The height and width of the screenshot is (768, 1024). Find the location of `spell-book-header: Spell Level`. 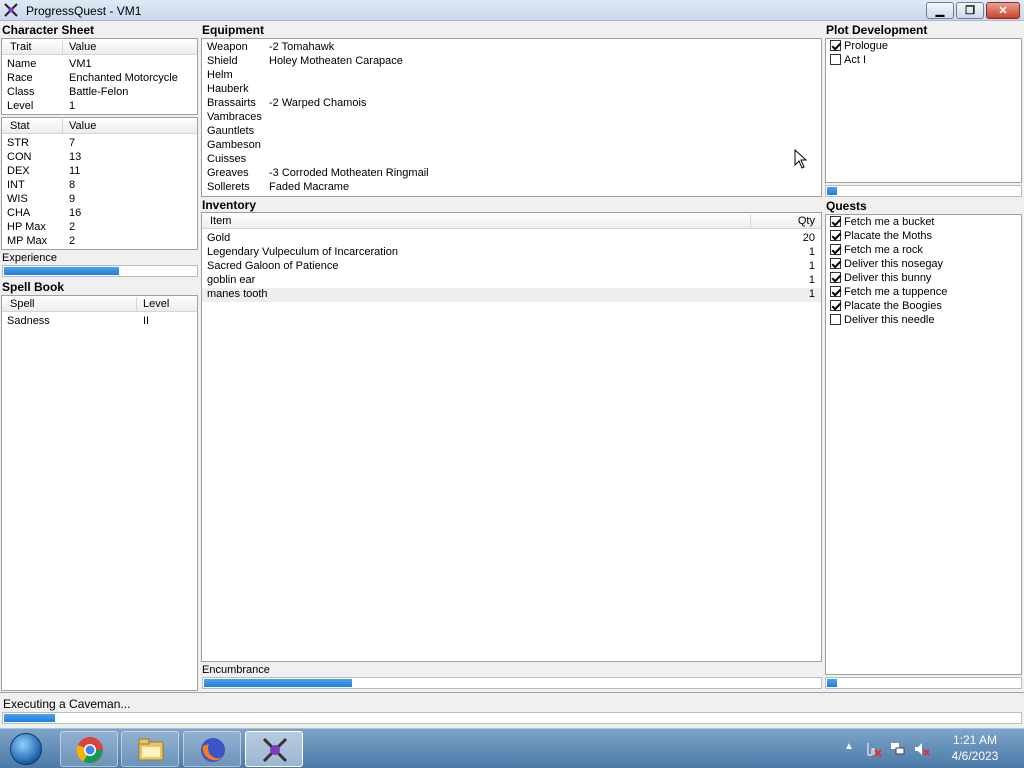

spell-book-header: Spell Level is located at coordinates (99, 304).